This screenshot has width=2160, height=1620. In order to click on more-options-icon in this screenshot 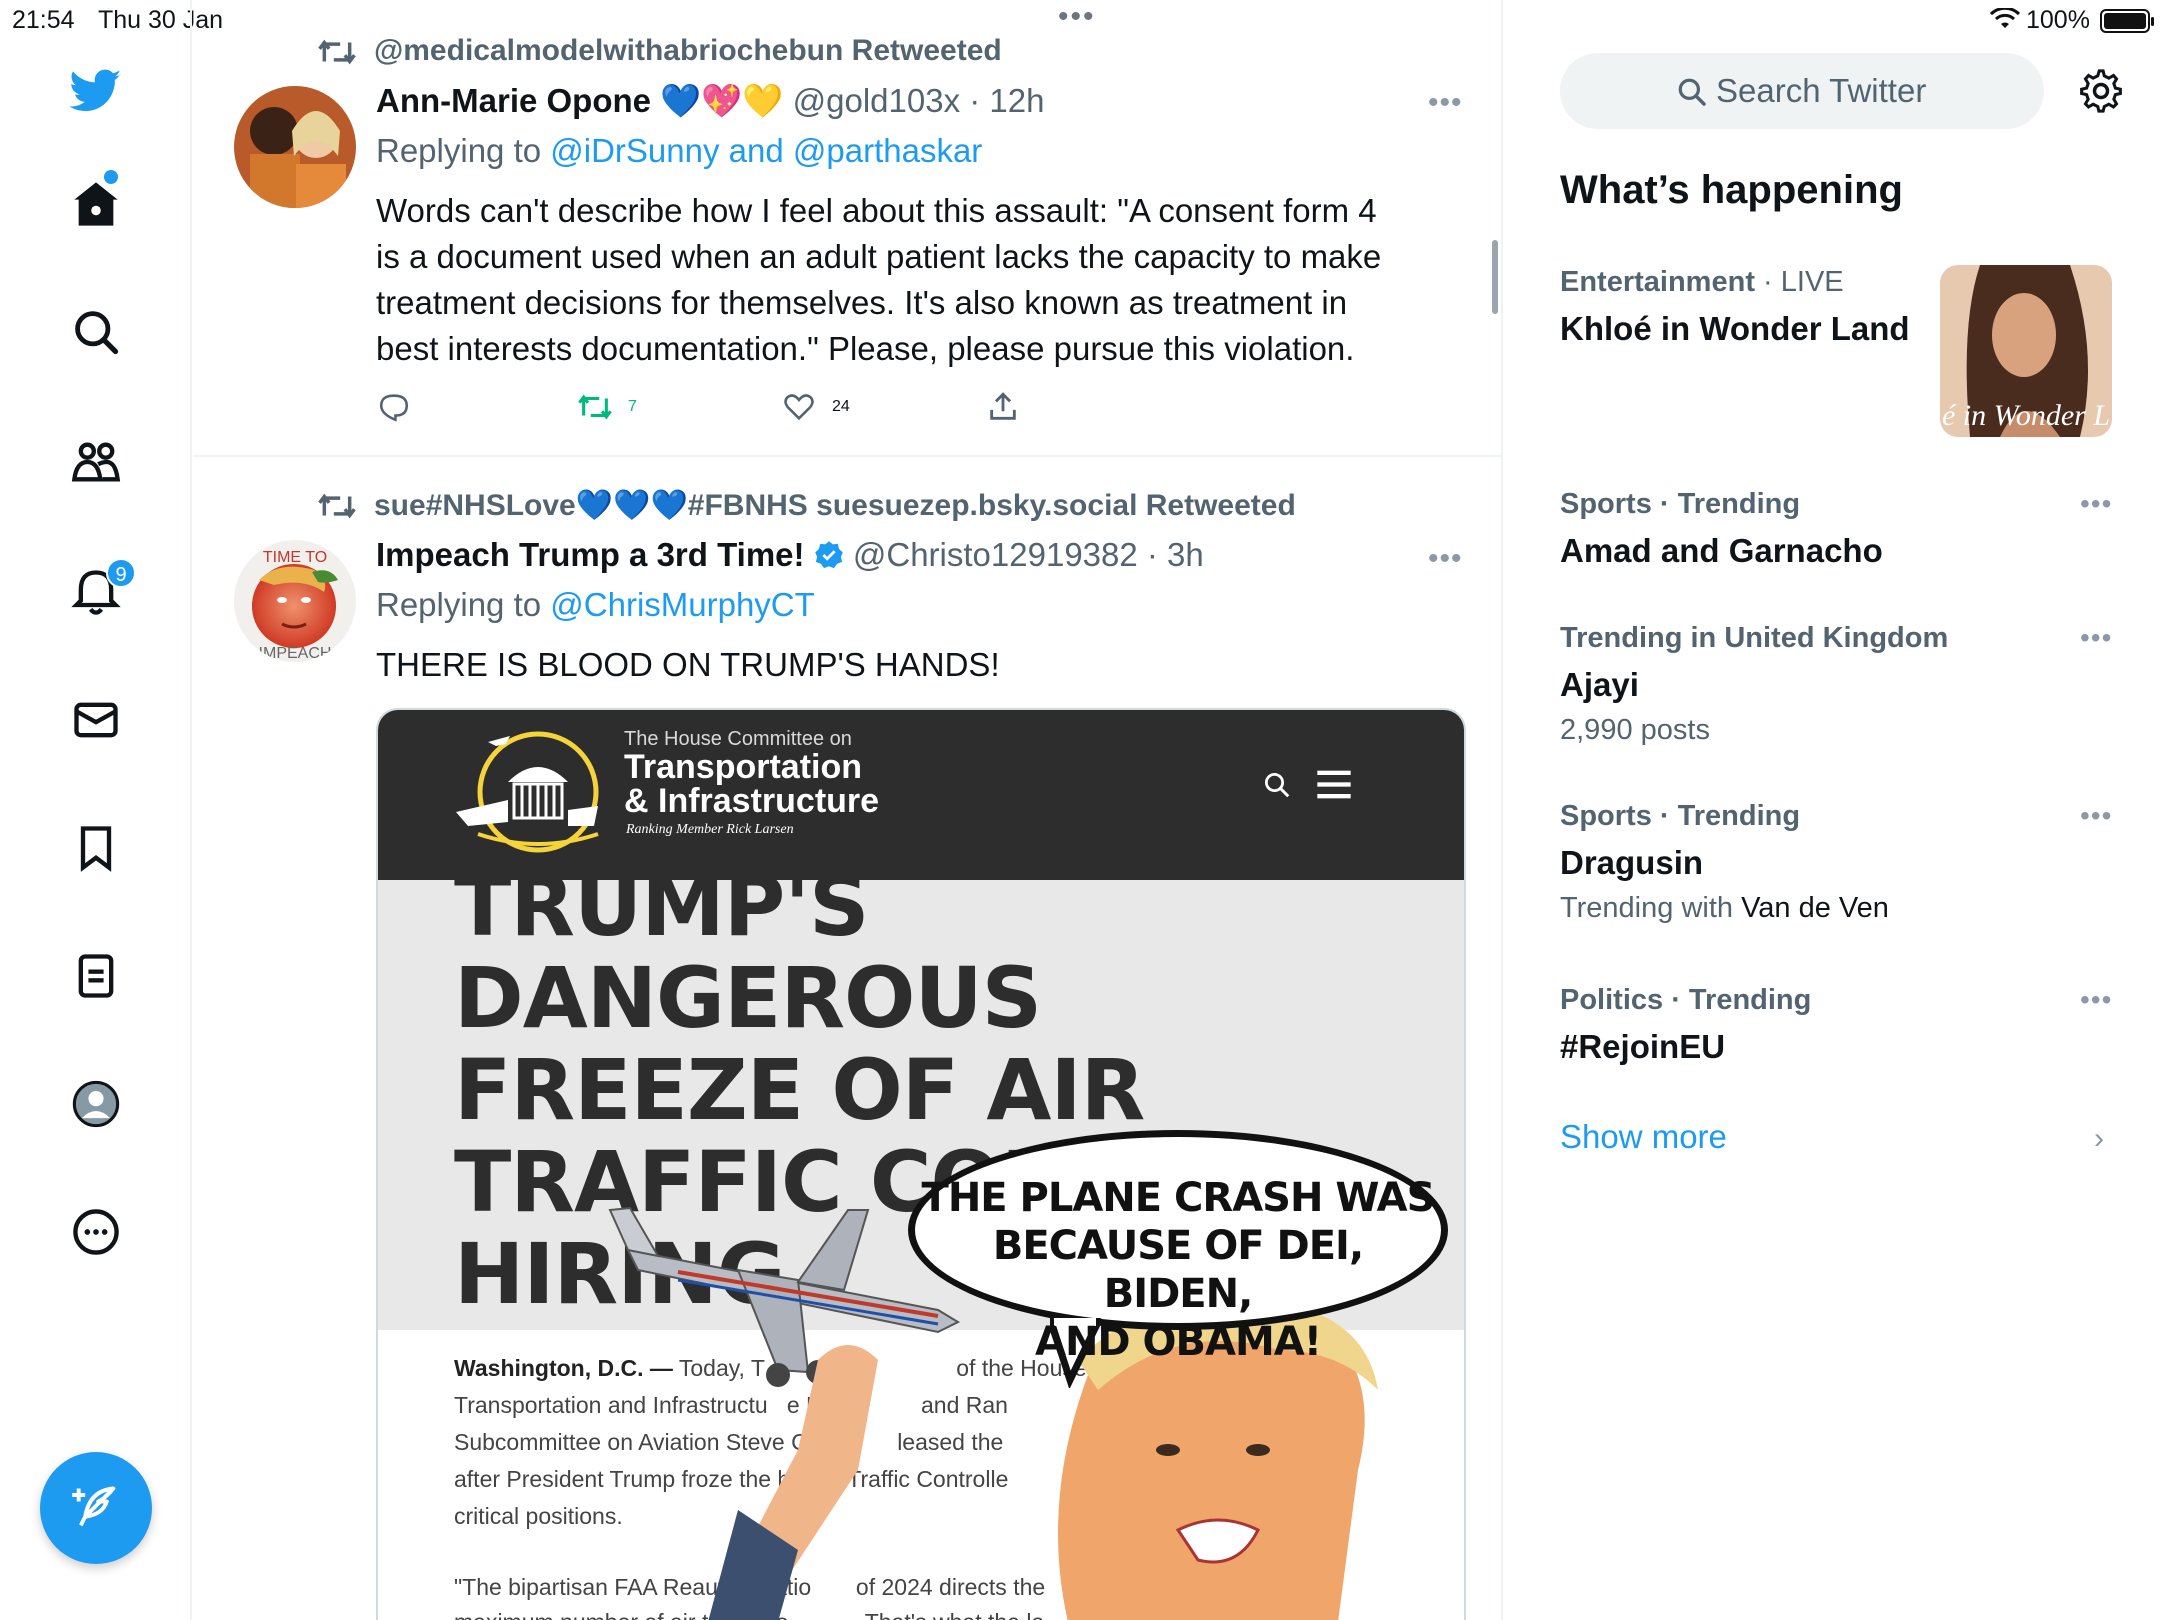, I will do `click(96, 1232)`.